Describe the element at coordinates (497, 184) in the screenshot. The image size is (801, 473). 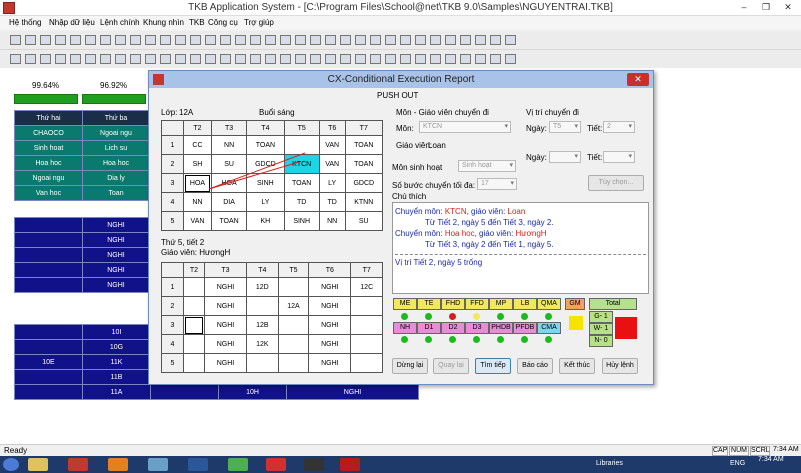
I see `sobuoc-combo: 17` at that location.